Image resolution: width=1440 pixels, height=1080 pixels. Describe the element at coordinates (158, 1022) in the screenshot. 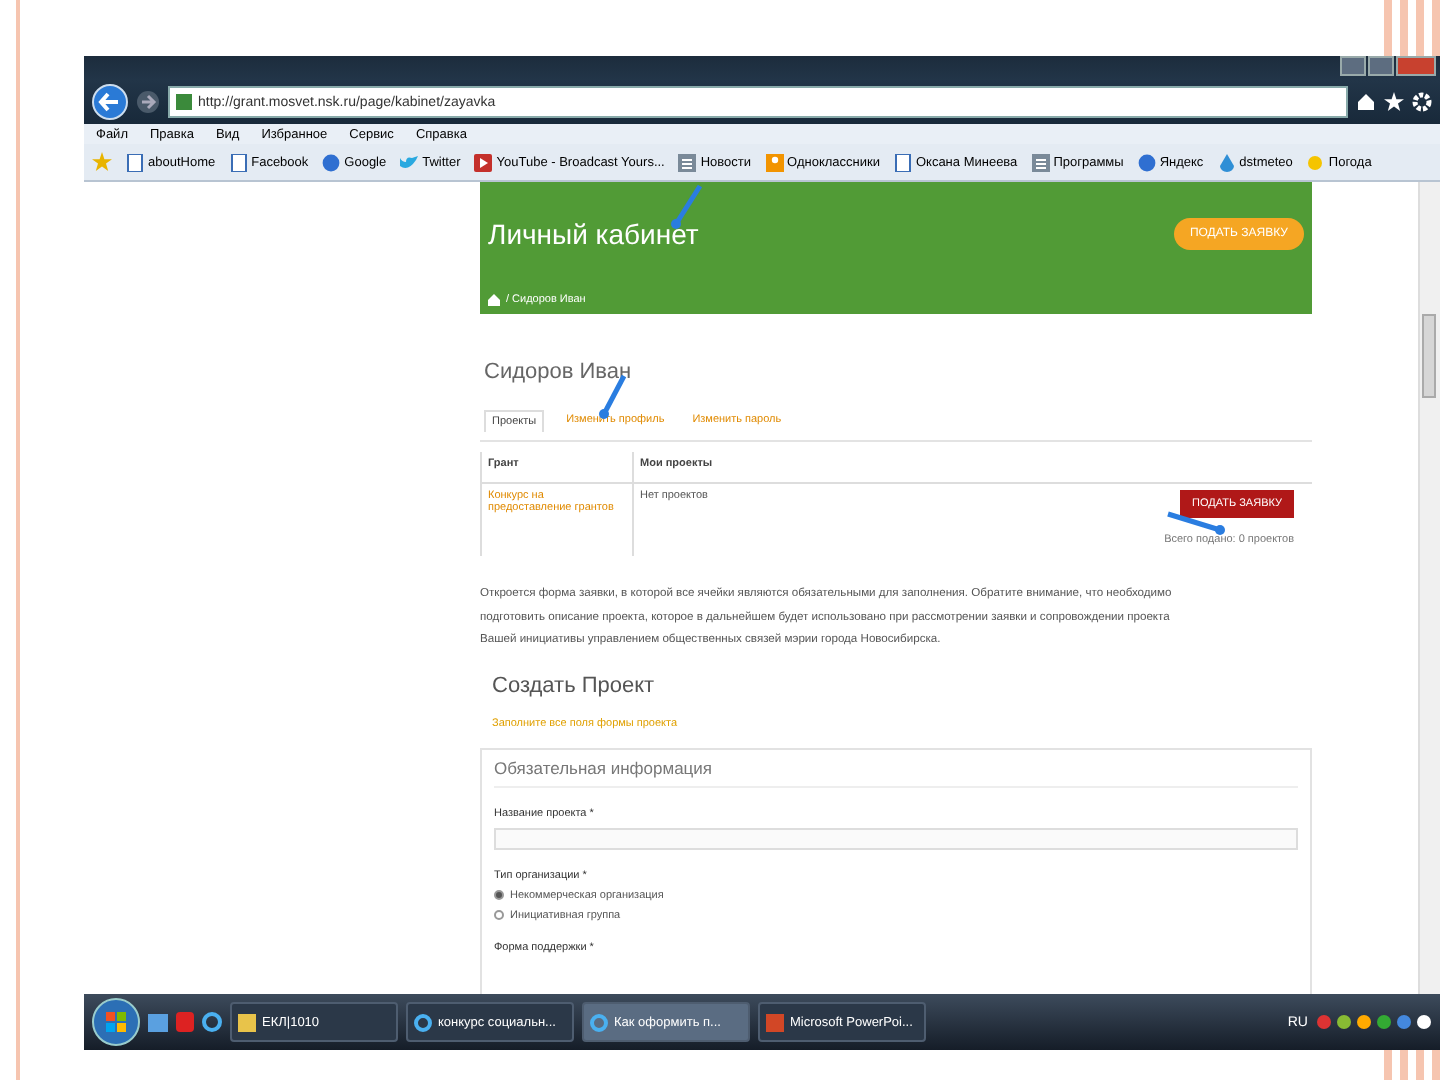

I see `desktop-icon` at that location.